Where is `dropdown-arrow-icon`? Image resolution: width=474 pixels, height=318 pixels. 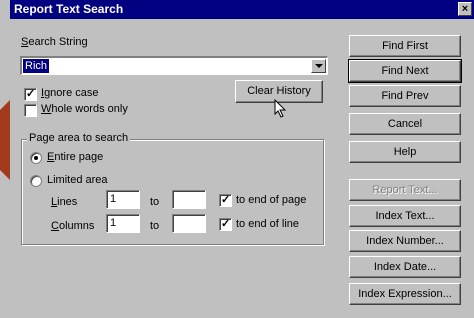 dropdown-arrow-icon is located at coordinates (318, 66).